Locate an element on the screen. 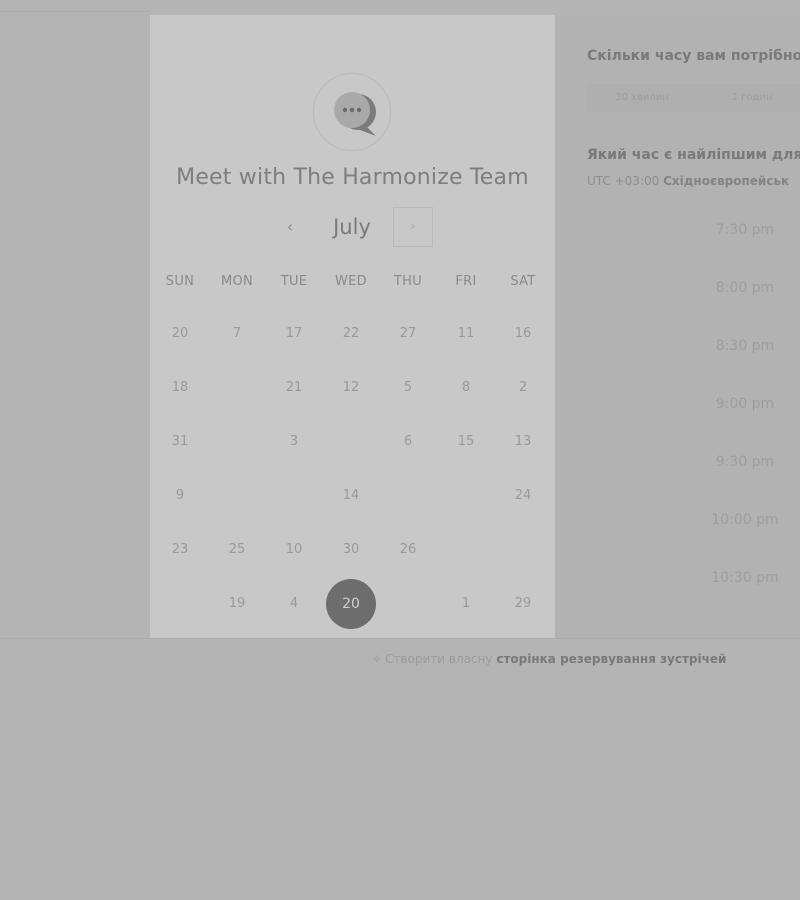  calendar-day: 2 is located at coordinates (523, 388).